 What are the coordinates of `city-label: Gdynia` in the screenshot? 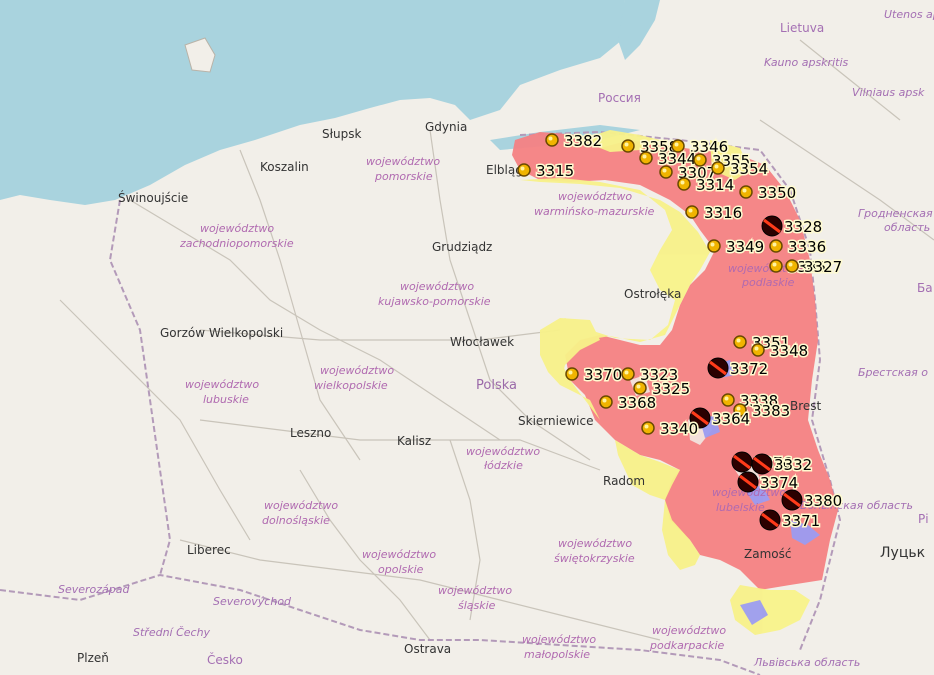 It's located at (446, 127).